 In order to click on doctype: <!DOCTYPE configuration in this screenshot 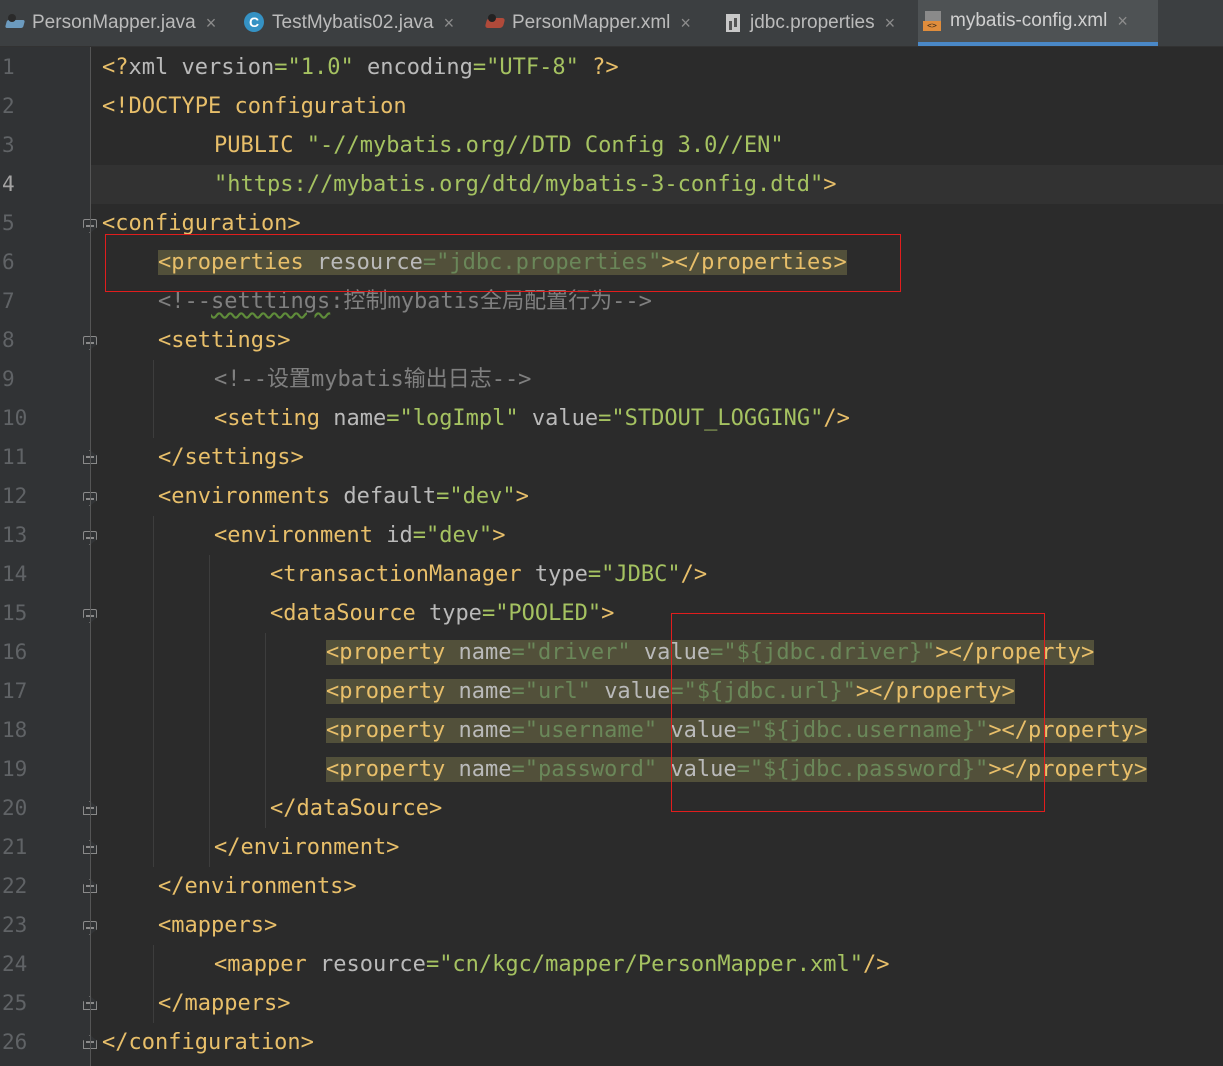, I will do `click(254, 106)`.